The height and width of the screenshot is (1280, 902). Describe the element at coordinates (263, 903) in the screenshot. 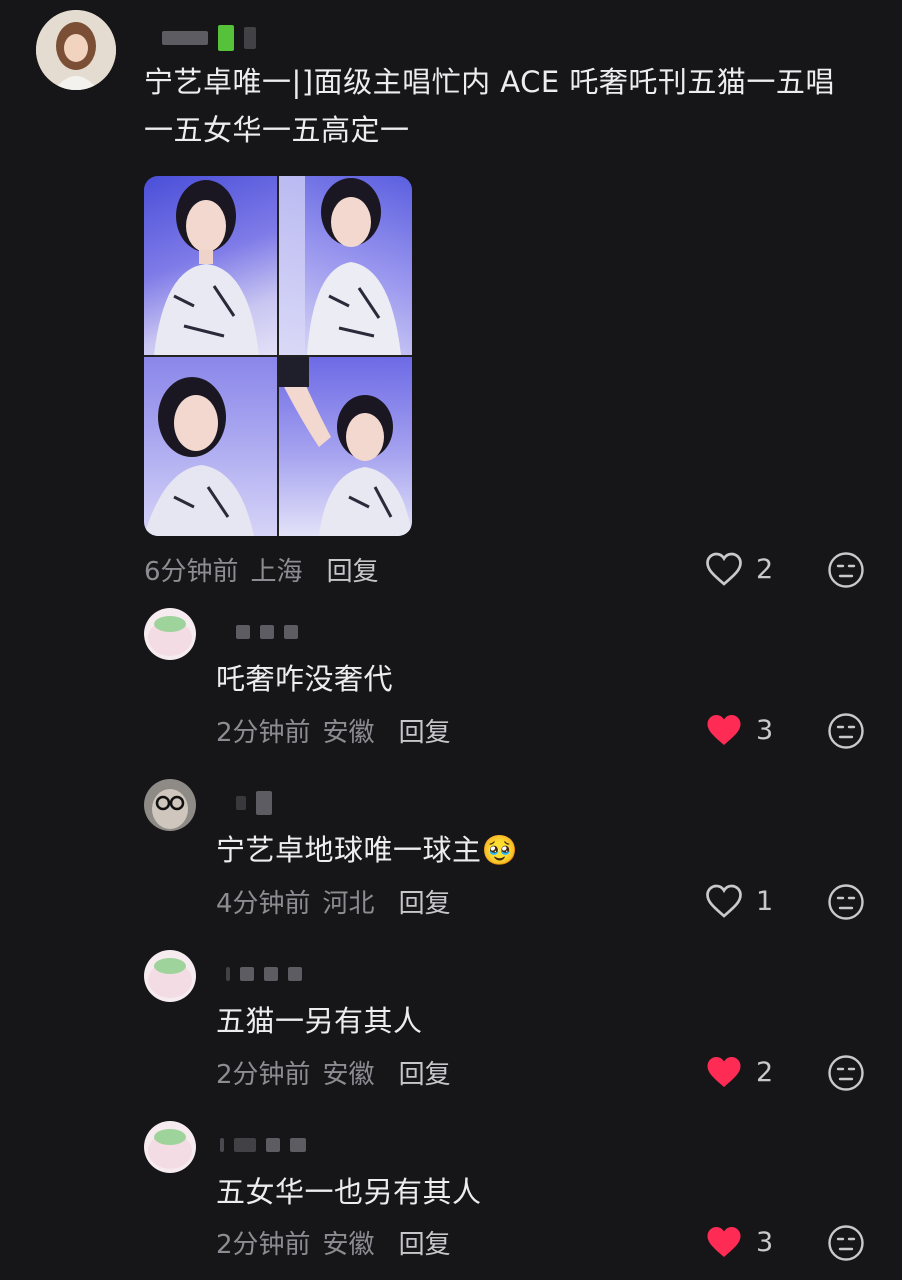

I see `reply-time: 4分钟前` at that location.